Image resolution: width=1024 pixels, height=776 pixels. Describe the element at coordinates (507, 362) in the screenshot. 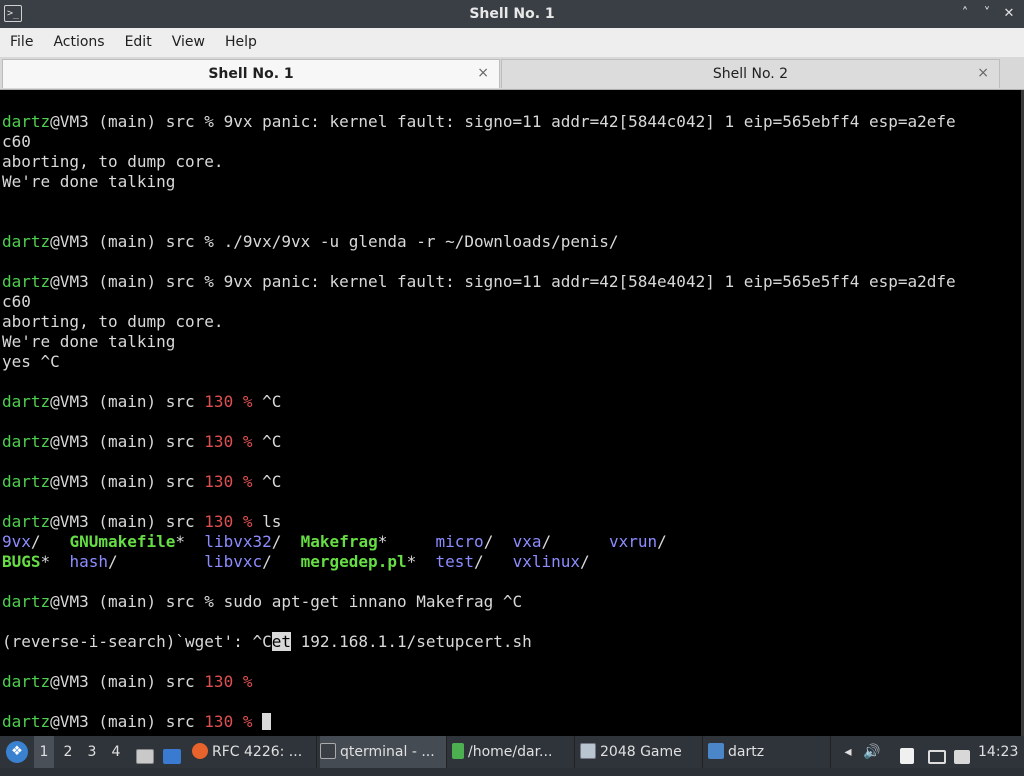

I see `terminal-line: yes ^C` at that location.